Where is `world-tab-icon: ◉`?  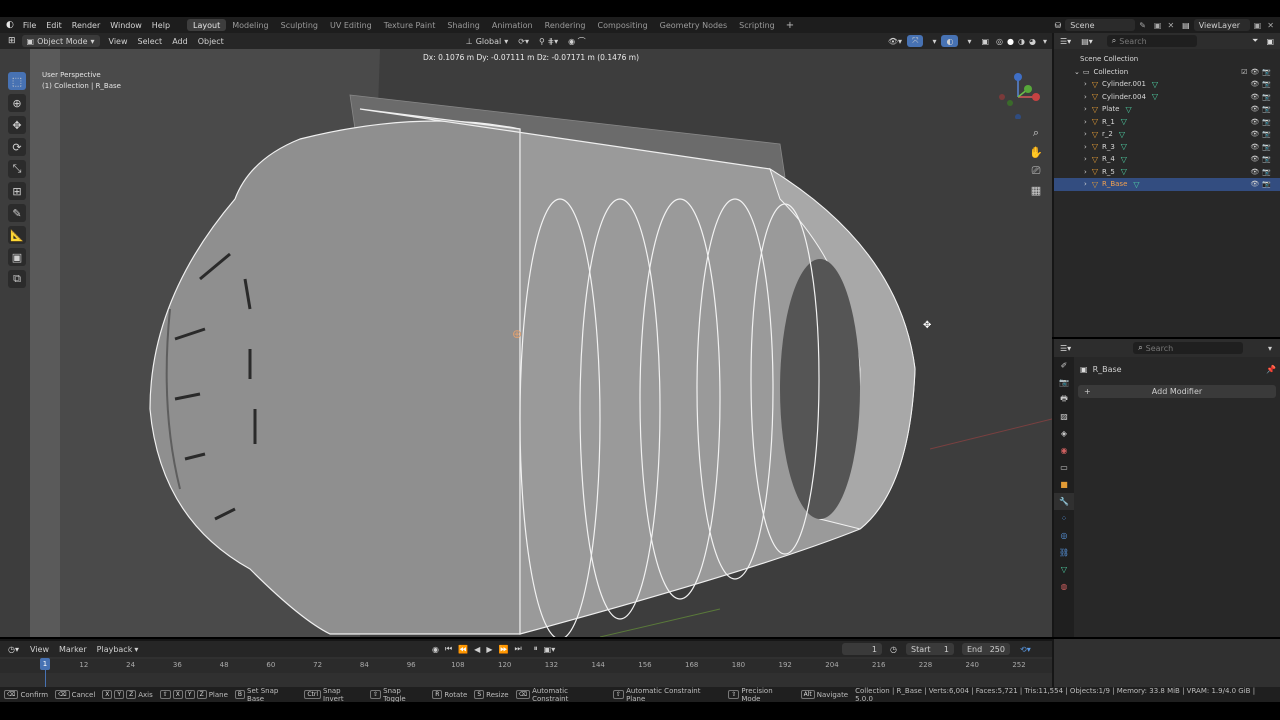 world-tab-icon: ◉ is located at coordinates (1064, 450).